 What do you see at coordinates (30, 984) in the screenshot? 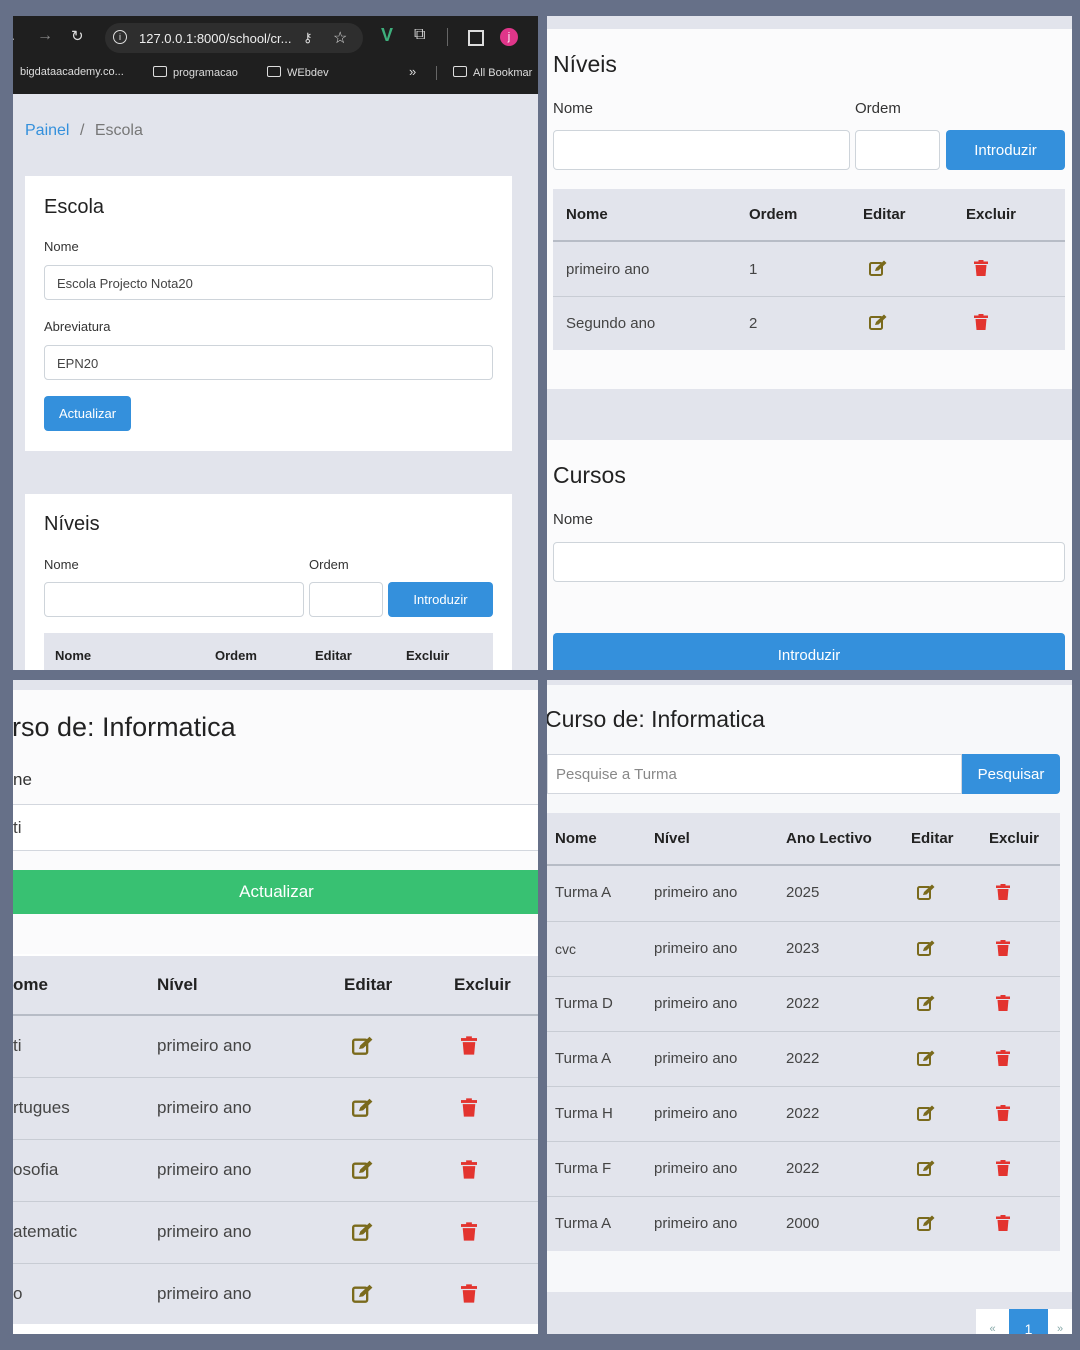
I see `col-nome: ome` at bounding box center [30, 984].